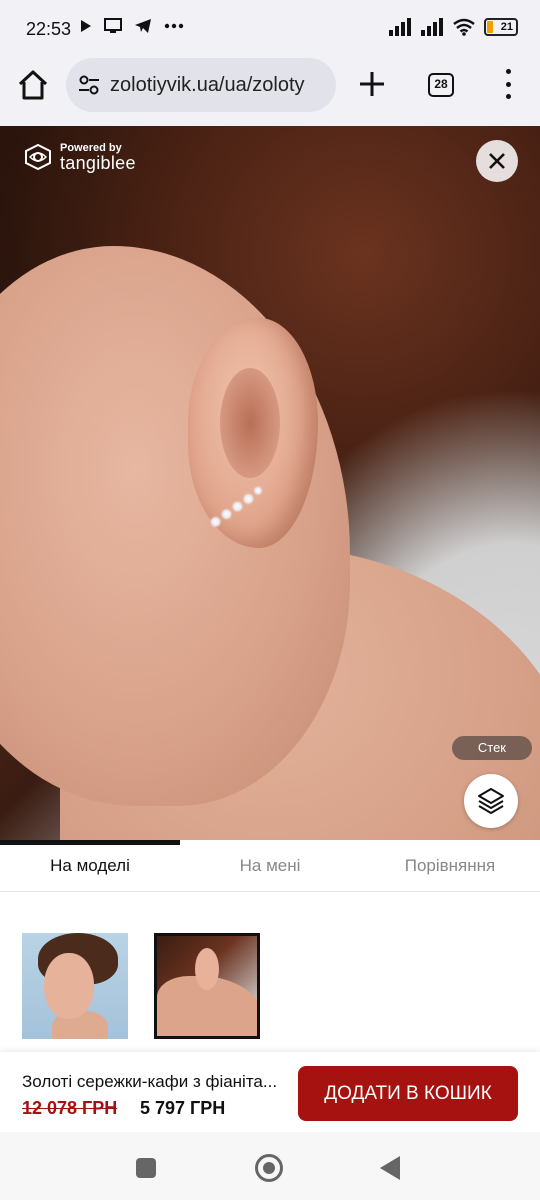  I want to click on browser-menu-icon, so click(508, 84).